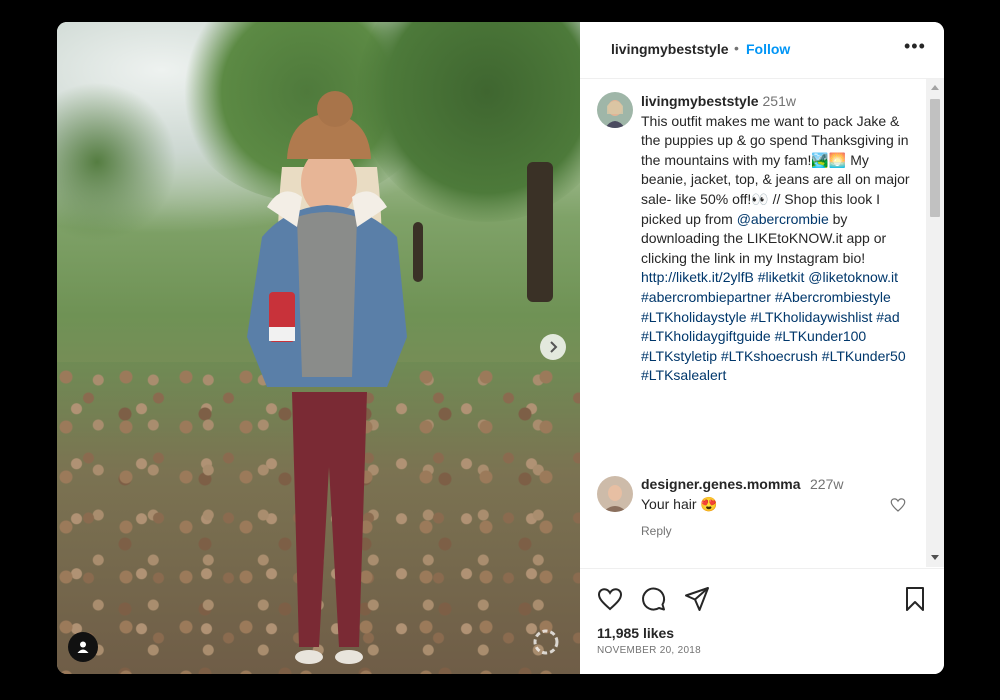 The image size is (1000, 700). I want to click on caption-tag: #LTKshoecrush, so click(769, 356).